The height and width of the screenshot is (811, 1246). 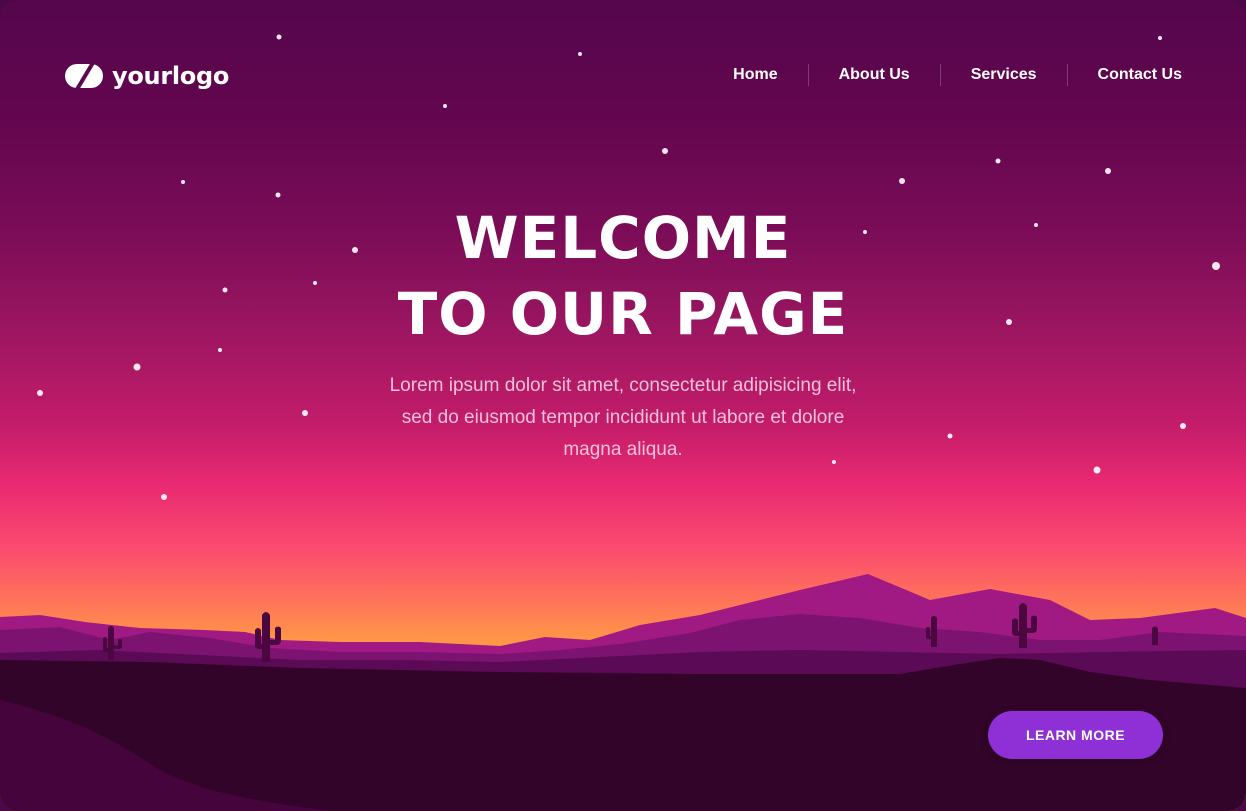 I want to click on logo-text: yourlogo, so click(x=171, y=76).